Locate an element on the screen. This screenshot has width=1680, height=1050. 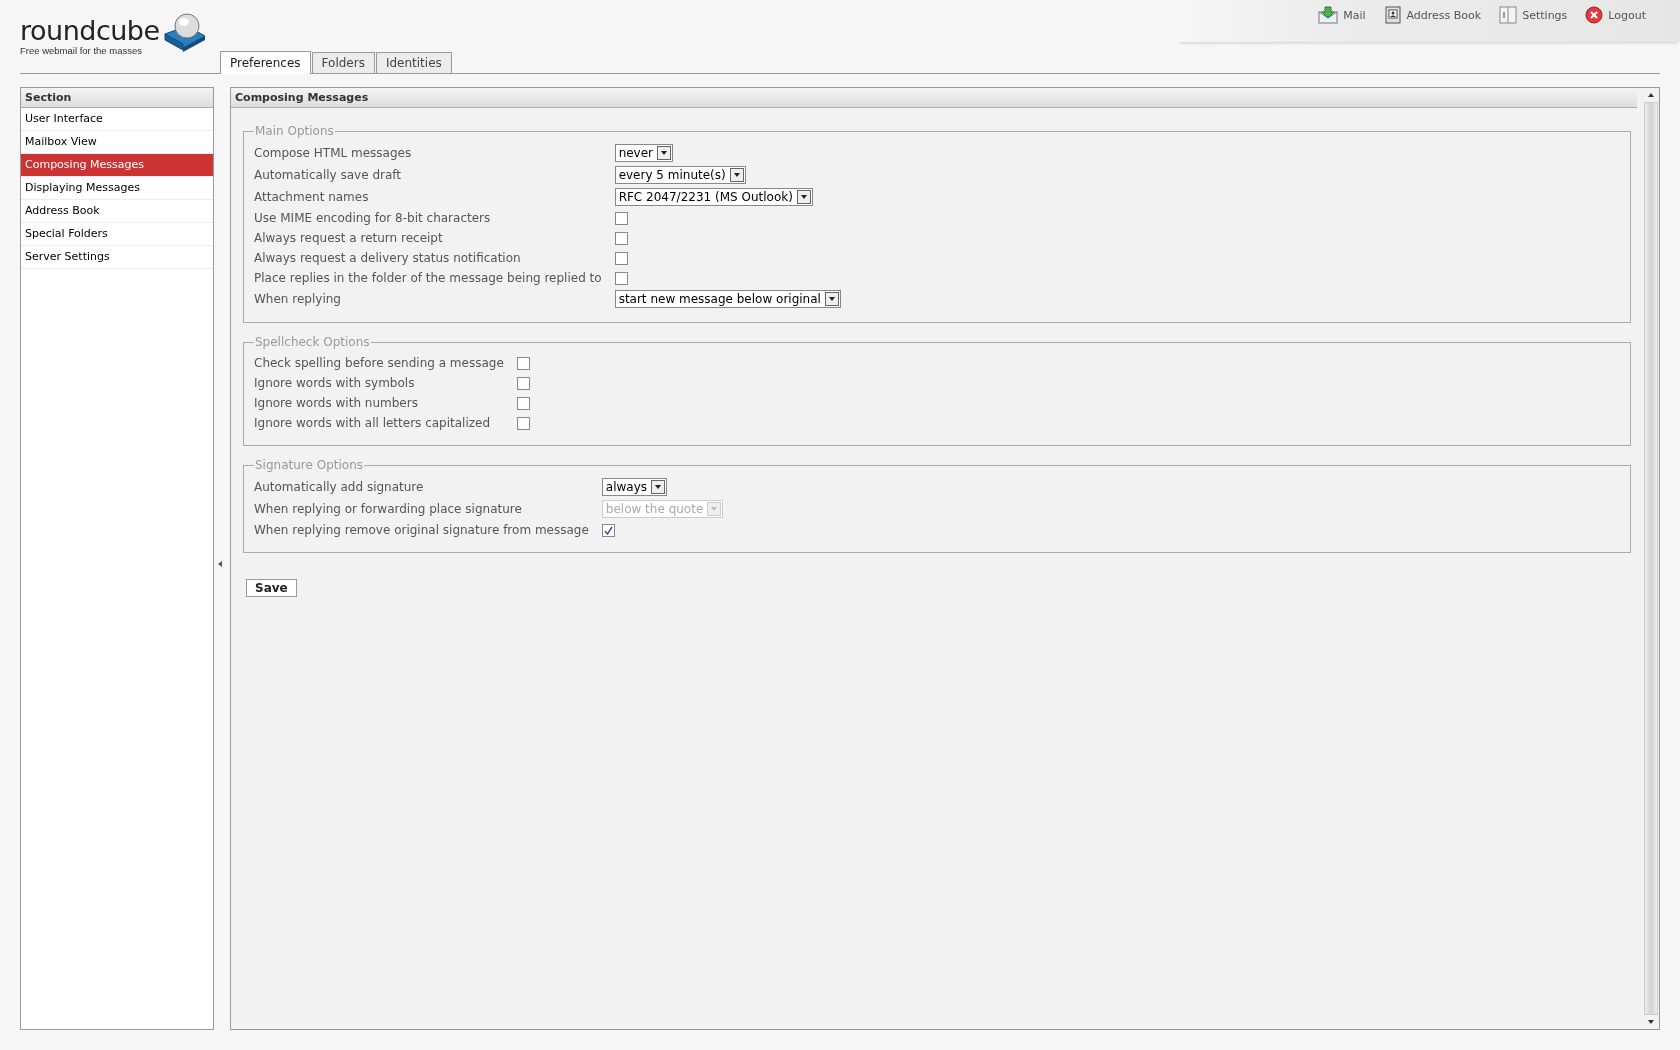
option-label: Always request a return receipt is located at coordinates (349, 238).